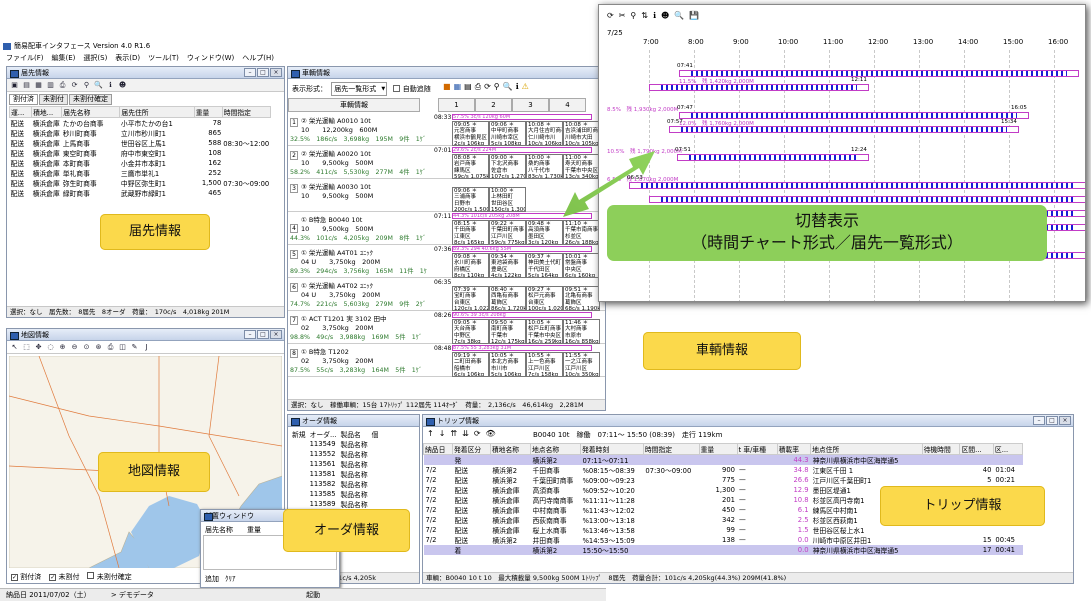 Image resolution: width=1091 pixels, height=603 pixels. What do you see at coordinates (723, 550) in the screenshot?
I see `table-row: 着 横浜第2 15:50〜15:50 0.0 神奈川県横浜市中区海岸通5 17 00:41` at bounding box center [723, 550].